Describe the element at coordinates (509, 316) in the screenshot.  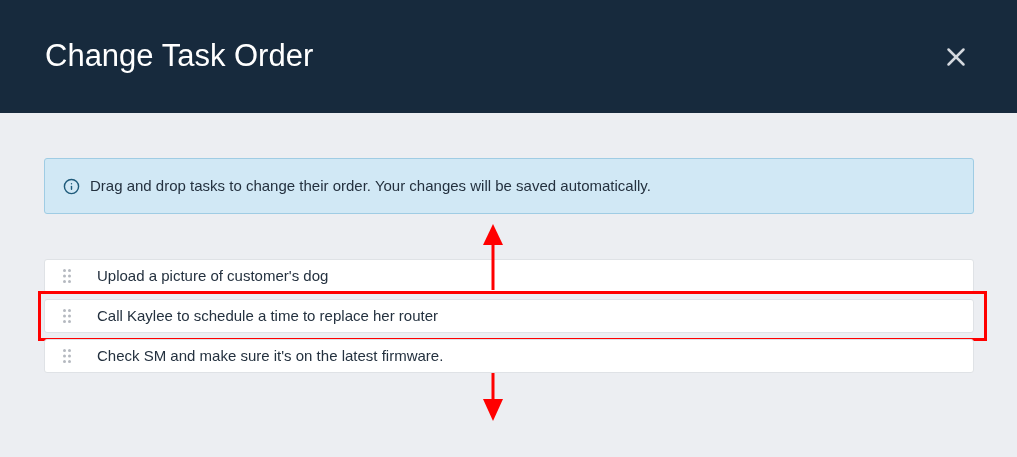
I see `task-item: Call Kaylee to schedule a time to replace her router` at that location.